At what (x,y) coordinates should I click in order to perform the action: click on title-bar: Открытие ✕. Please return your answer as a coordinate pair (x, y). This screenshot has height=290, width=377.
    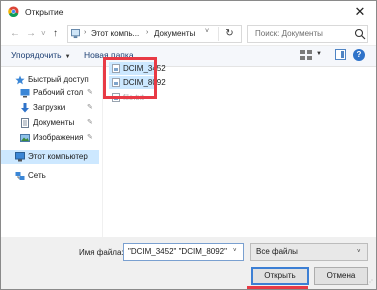
    Looking at the image, I should click on (188, 12).